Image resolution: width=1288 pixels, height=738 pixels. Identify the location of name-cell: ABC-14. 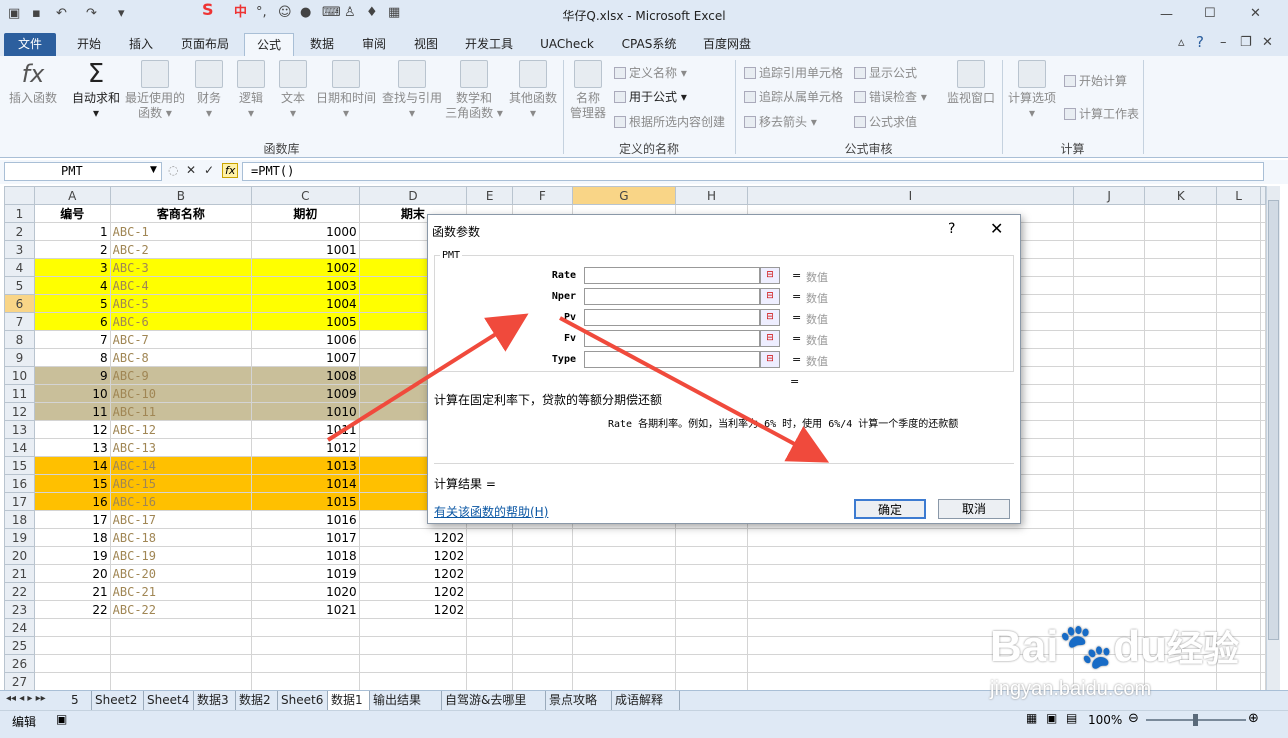
(181, 465).